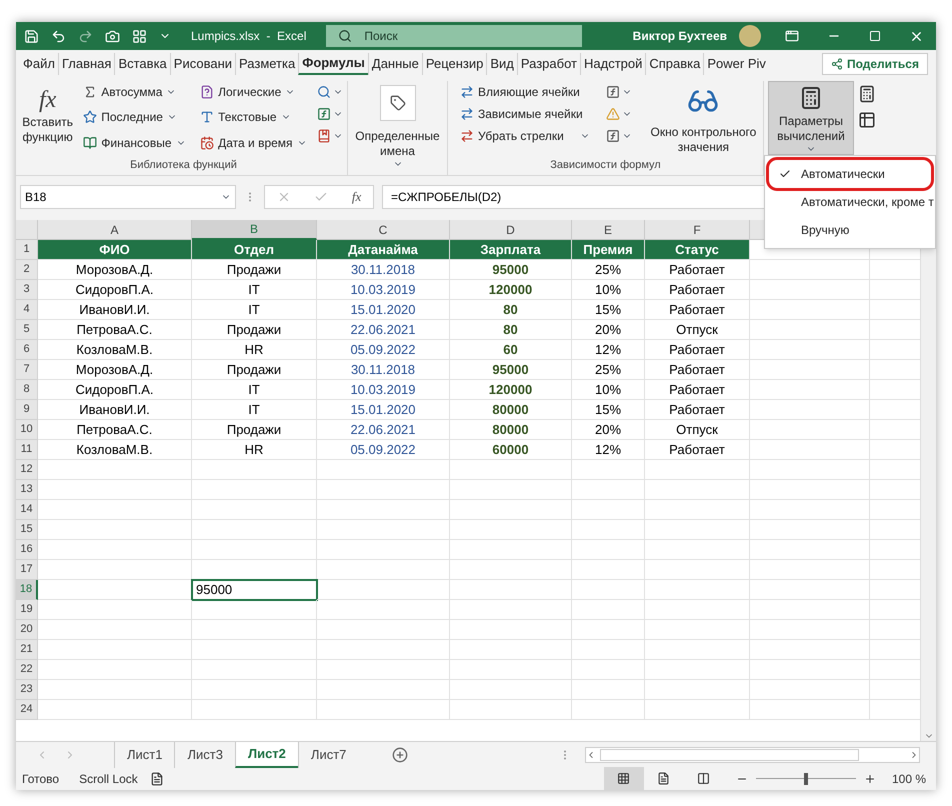 This screenshot has width=952, height=806. What do you see at coordinates (27, 310) in the screenshot?
I see `row-header: 4` at bounding box center [27, 310].